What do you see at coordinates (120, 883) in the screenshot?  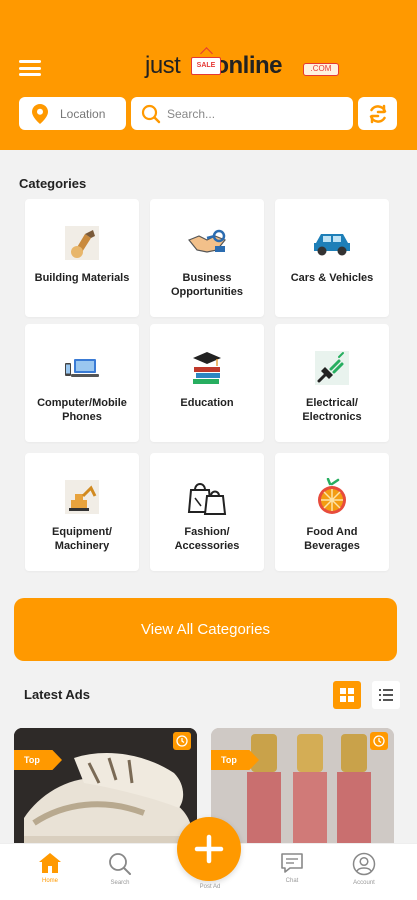 I see `nav-search-label: Search` at bounding box center [120, 883].